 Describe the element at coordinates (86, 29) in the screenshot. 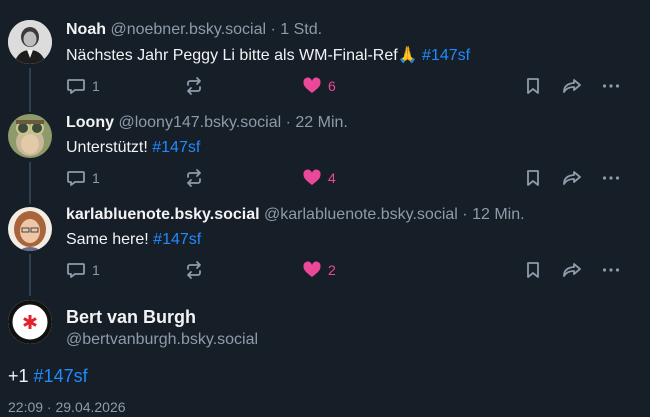

I see `author-name: Noah` at that location.